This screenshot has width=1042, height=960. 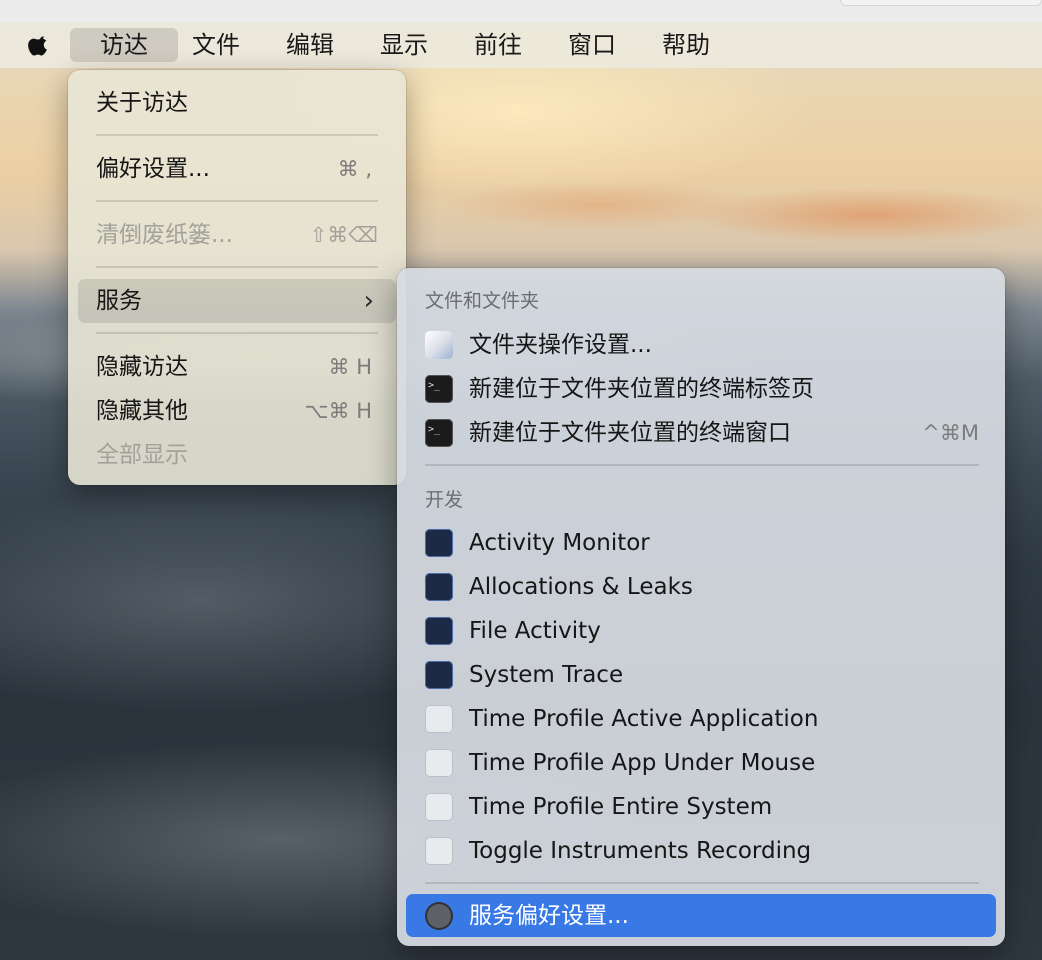 I want to click on menu-item-label: 隐藏其他, so click(x=142, y=411).